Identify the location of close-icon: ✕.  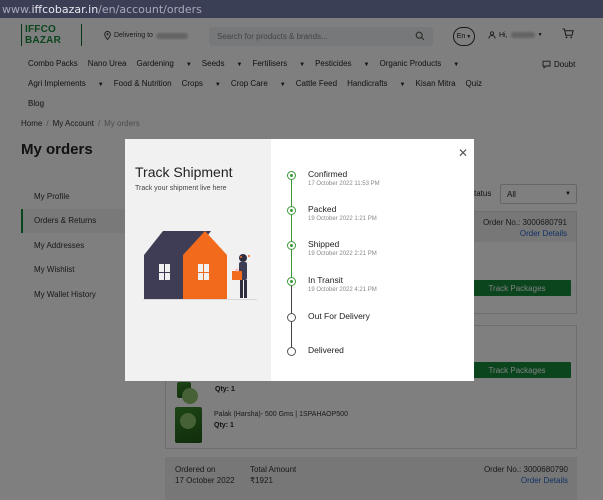
(463, 153).